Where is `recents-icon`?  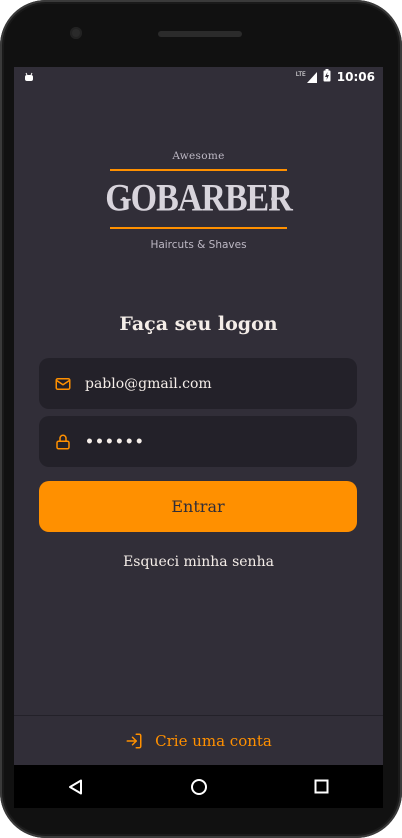
recents-icon is located at coordinates (321, 786).